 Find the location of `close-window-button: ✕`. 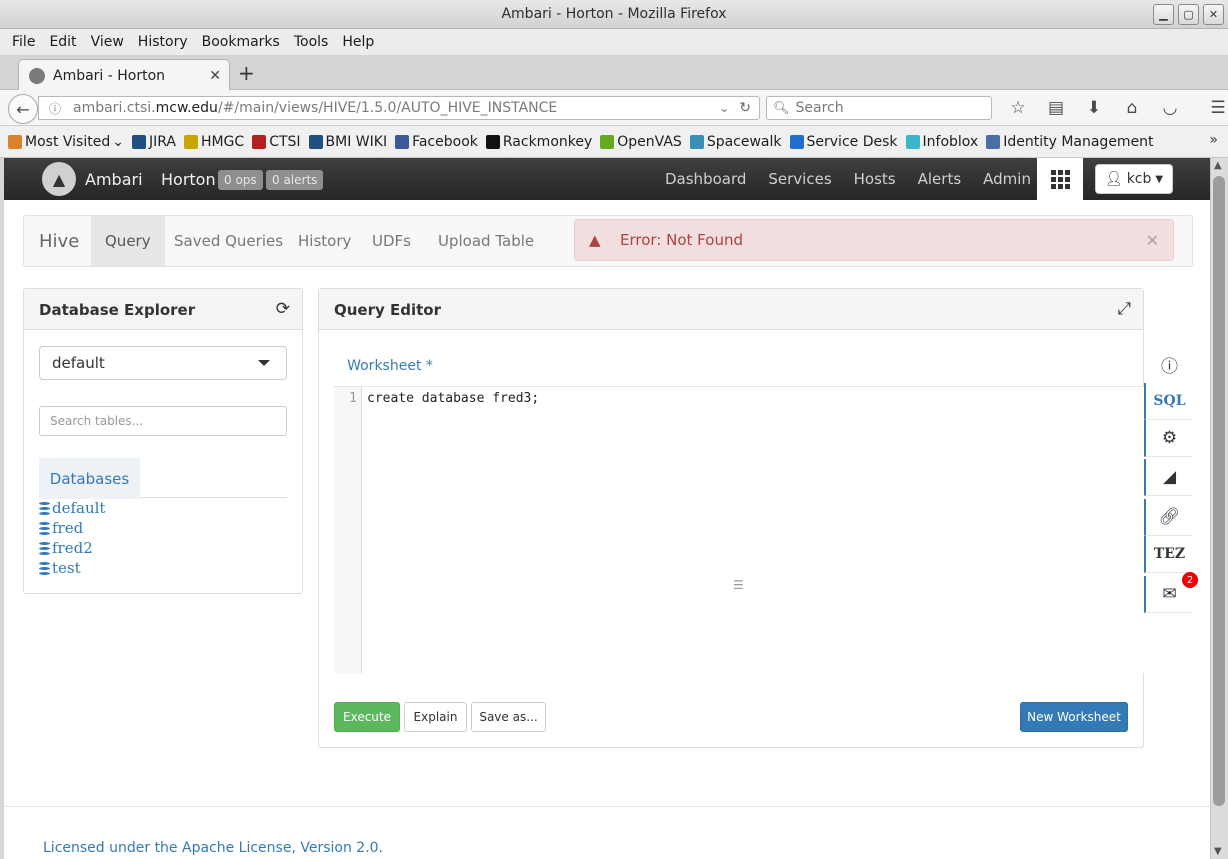

close-window-button: ✕ is located at coordinates (1213, 14).